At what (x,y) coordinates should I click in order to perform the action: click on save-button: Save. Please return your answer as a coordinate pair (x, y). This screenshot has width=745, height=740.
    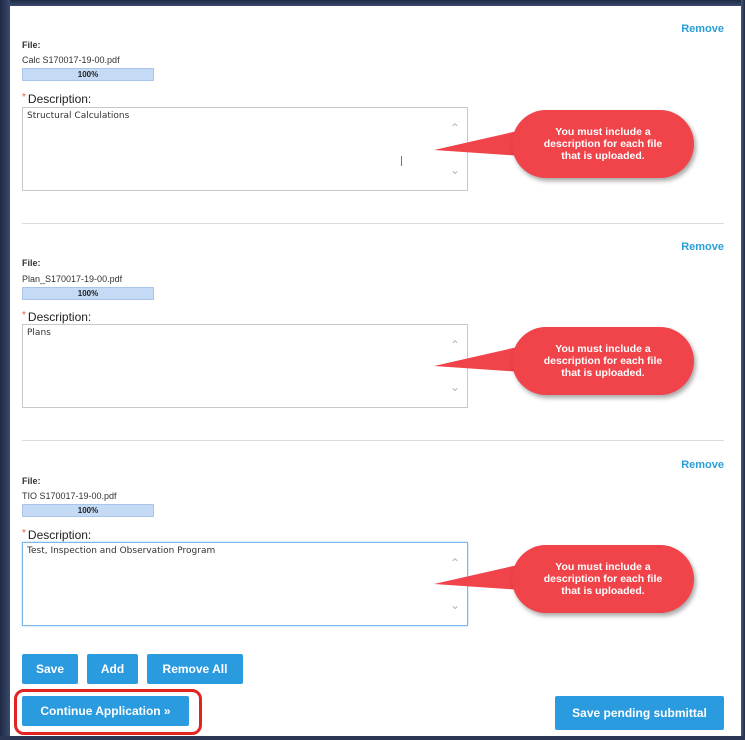
    Looking at the image, I should click on (50, 669).